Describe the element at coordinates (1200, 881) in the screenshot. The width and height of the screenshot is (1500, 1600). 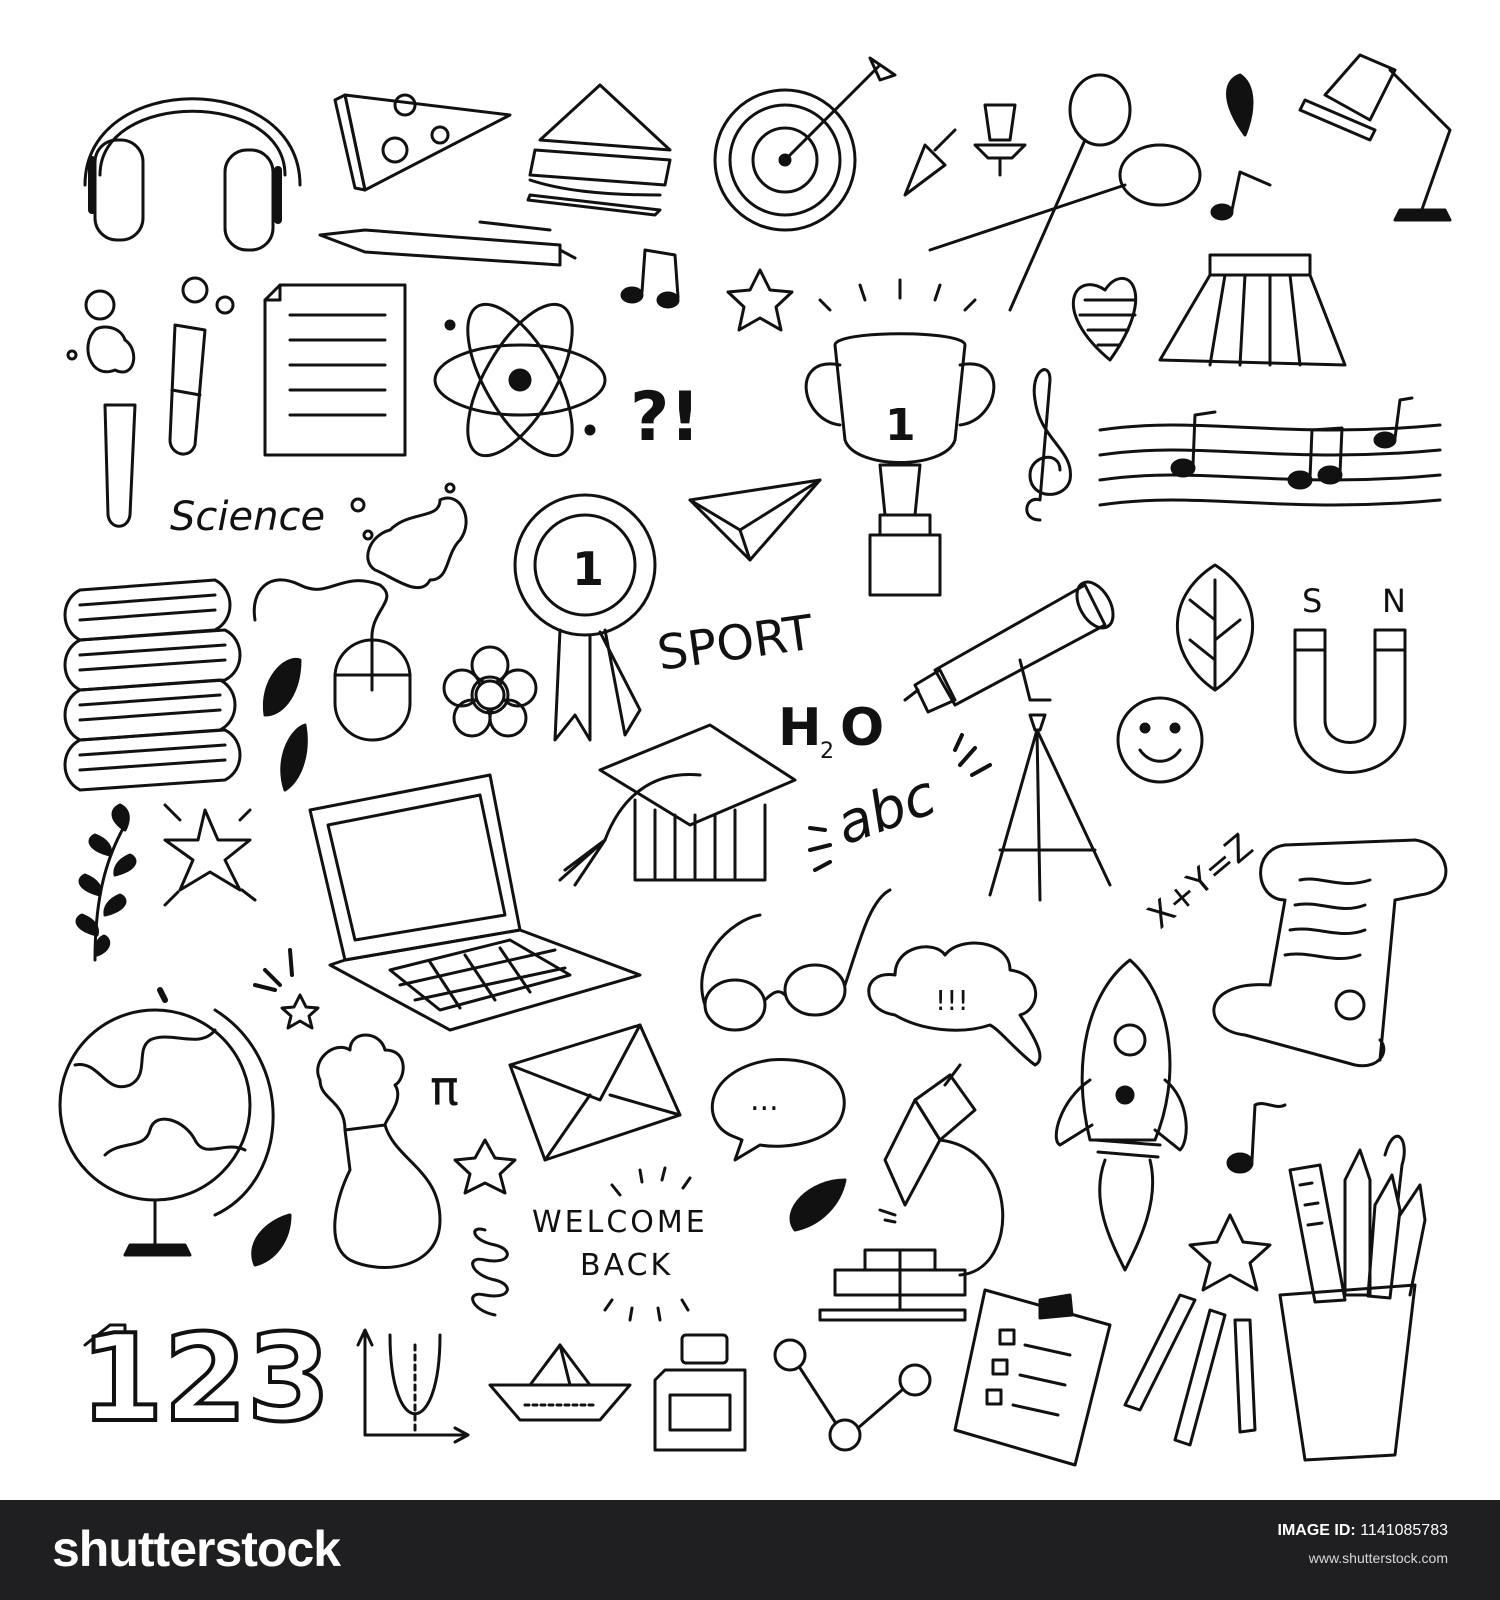
I see `equation-label: X+Y=Z` at that location.